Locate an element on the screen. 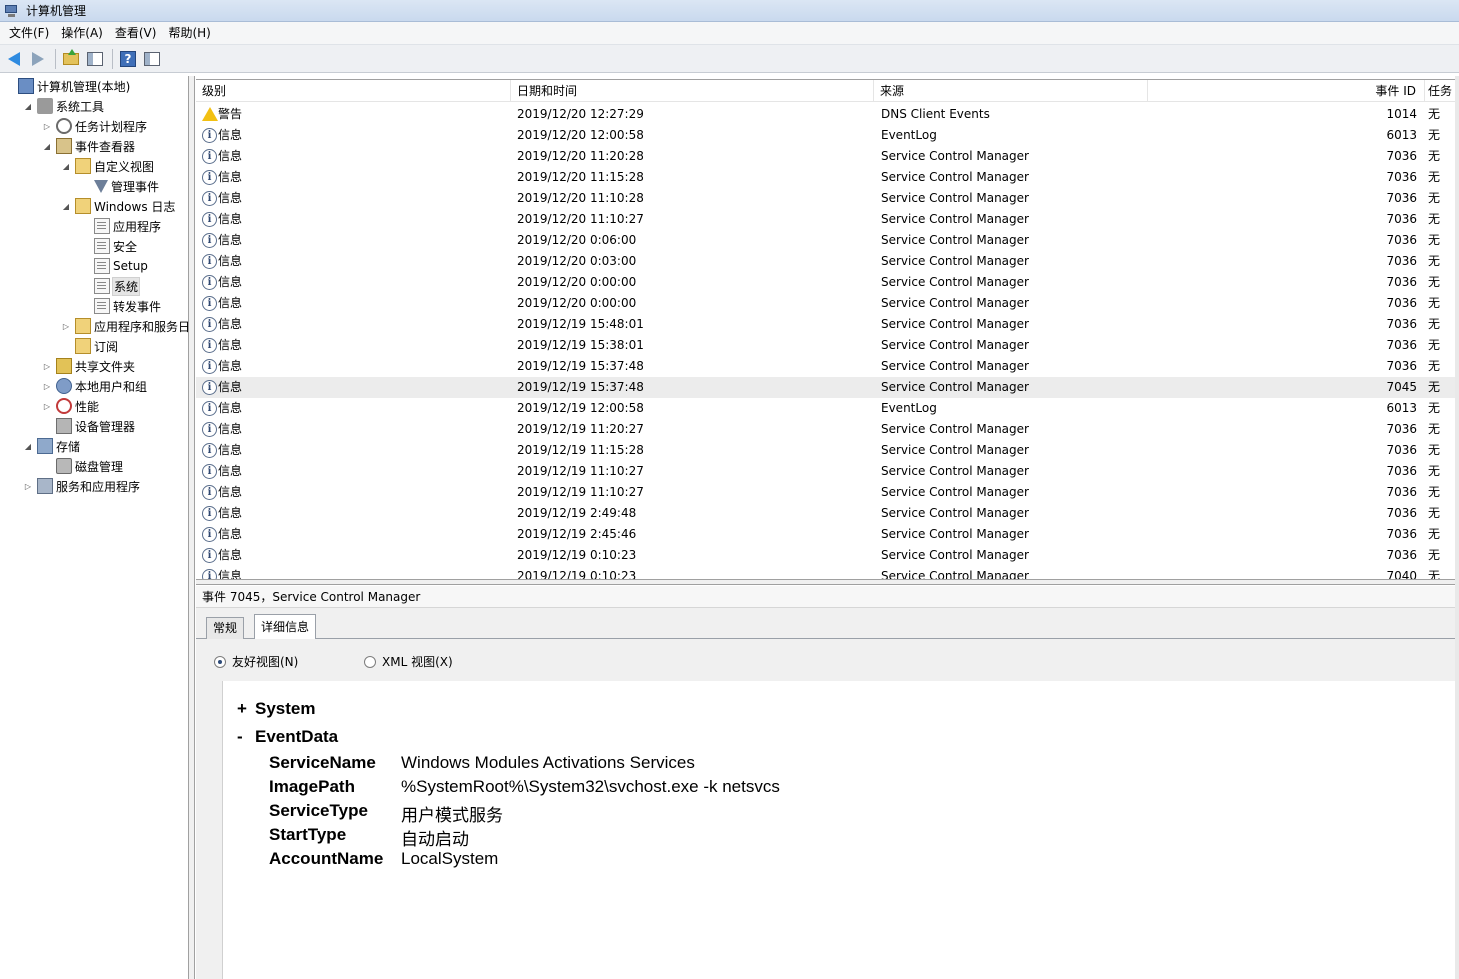 Image resolution: width=1459 pixels, height=979 pixels. tree-item: 应用程序 is located at coordinates (120, 226).